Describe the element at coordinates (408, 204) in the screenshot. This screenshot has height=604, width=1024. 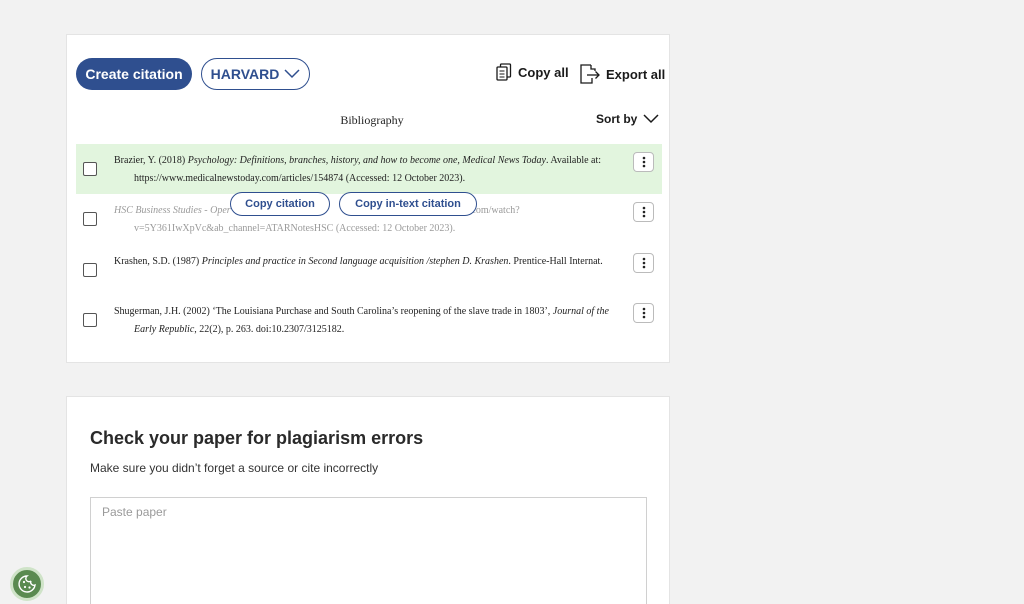
I see `copy-intext-citation-button: Copy in-text citation` at that location.